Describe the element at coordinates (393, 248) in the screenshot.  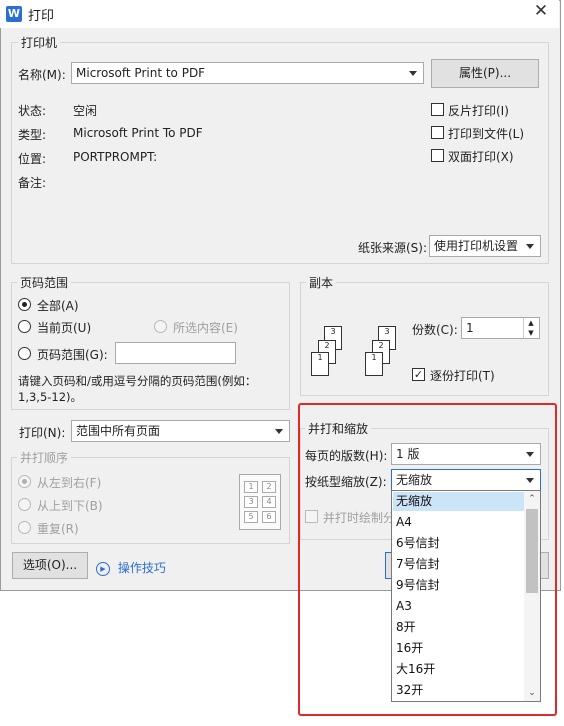
I see `paper-source-label: 纸张来源(S):` at that location.